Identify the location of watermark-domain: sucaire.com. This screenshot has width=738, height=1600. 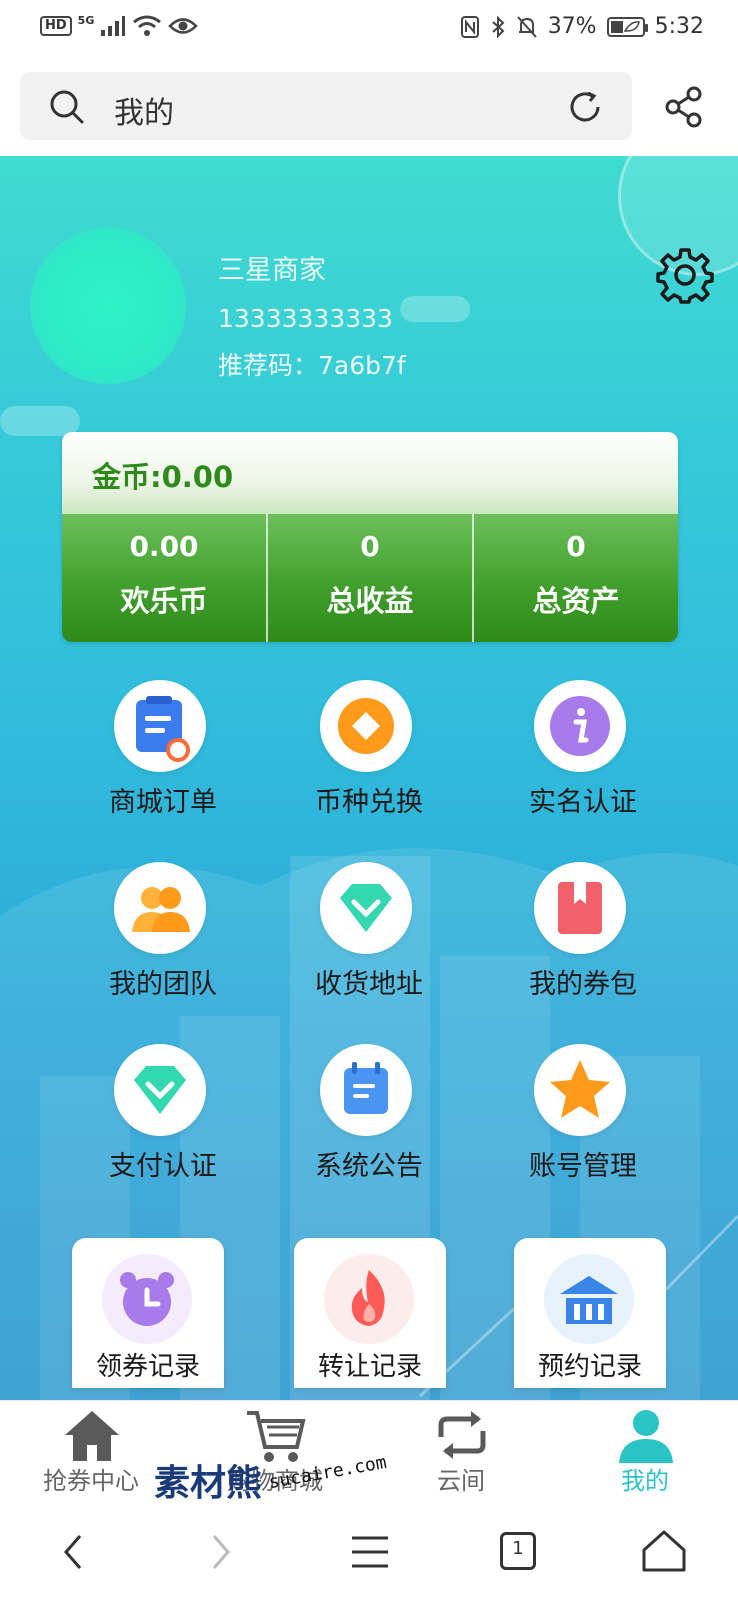
(328, 1472).